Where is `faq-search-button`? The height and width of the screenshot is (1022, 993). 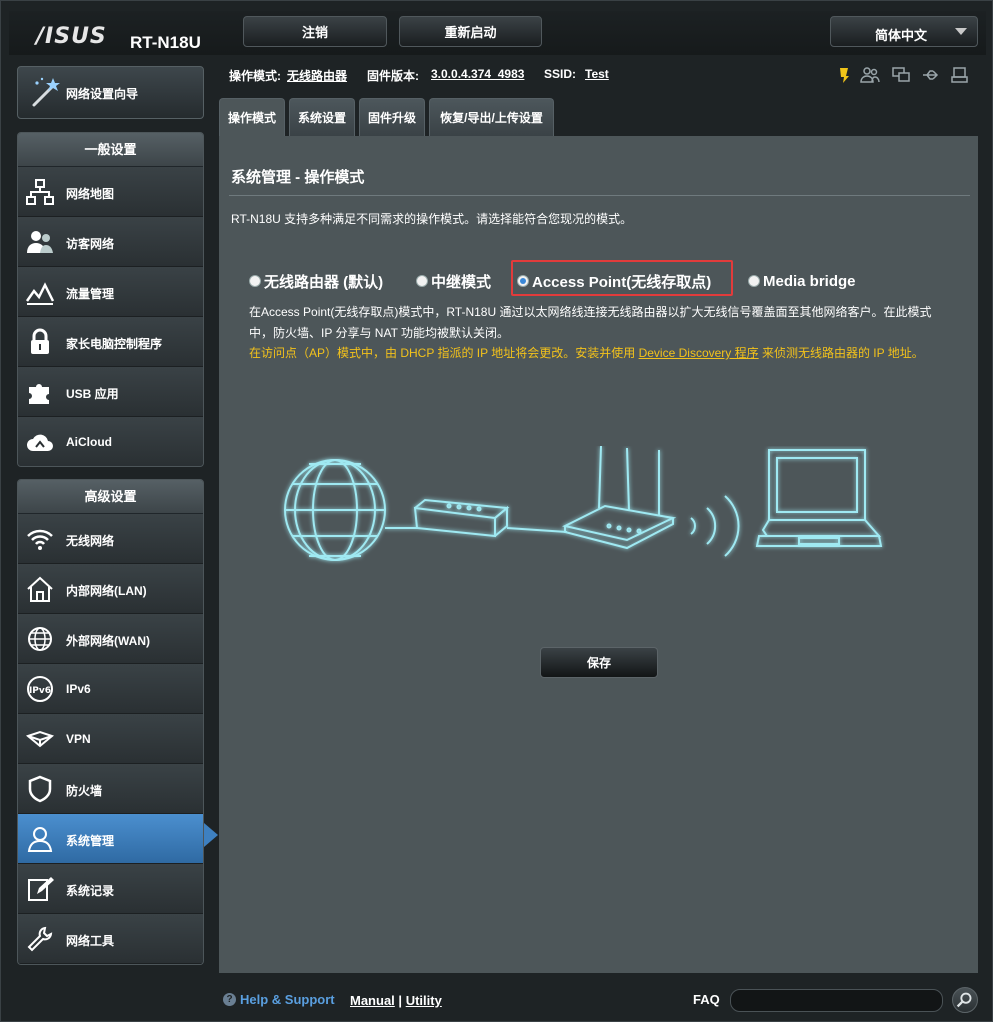 faq-search-button is located at coordinates (965, 1000).